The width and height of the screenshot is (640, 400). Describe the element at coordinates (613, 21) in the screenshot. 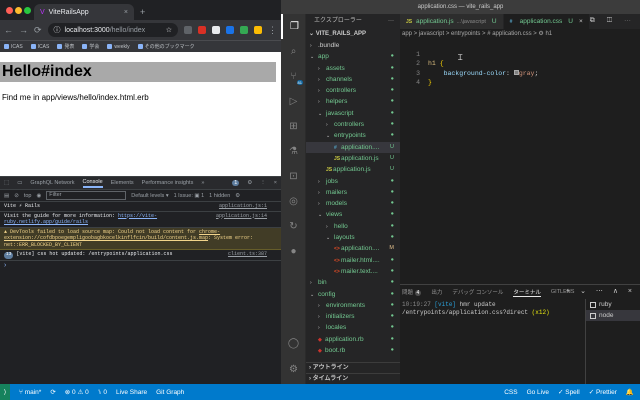

I see `editor-actions: ⧉ ◫ ⋯` at that location.